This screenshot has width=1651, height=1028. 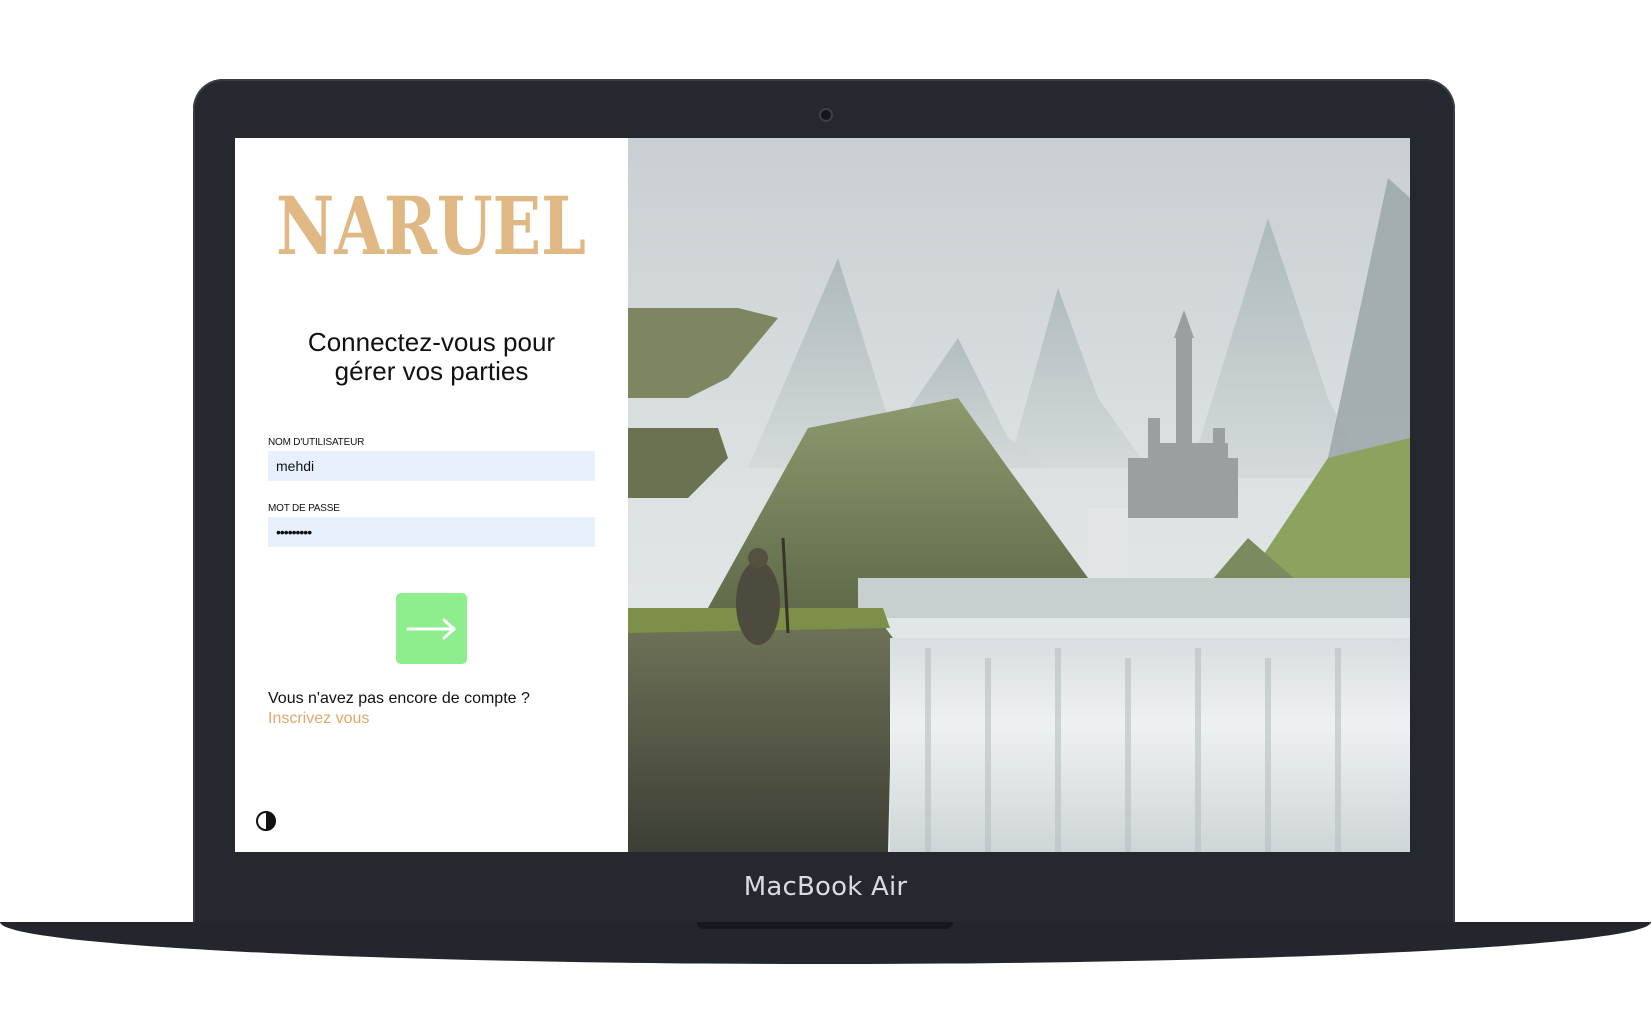 I want to click on password-field, so click(x=431, y=532).